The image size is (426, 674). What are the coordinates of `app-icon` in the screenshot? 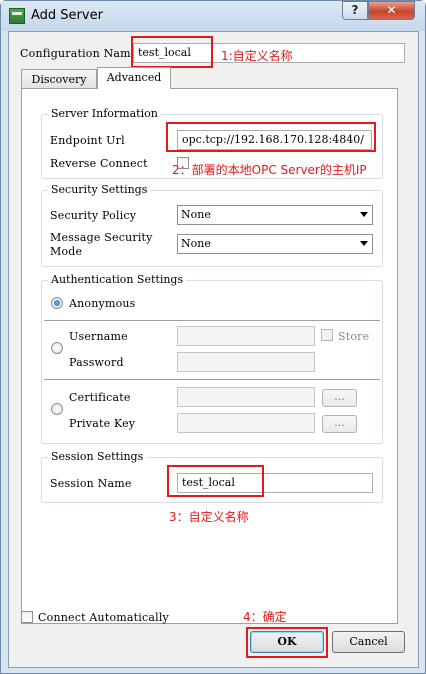 It's located at (17, 16).